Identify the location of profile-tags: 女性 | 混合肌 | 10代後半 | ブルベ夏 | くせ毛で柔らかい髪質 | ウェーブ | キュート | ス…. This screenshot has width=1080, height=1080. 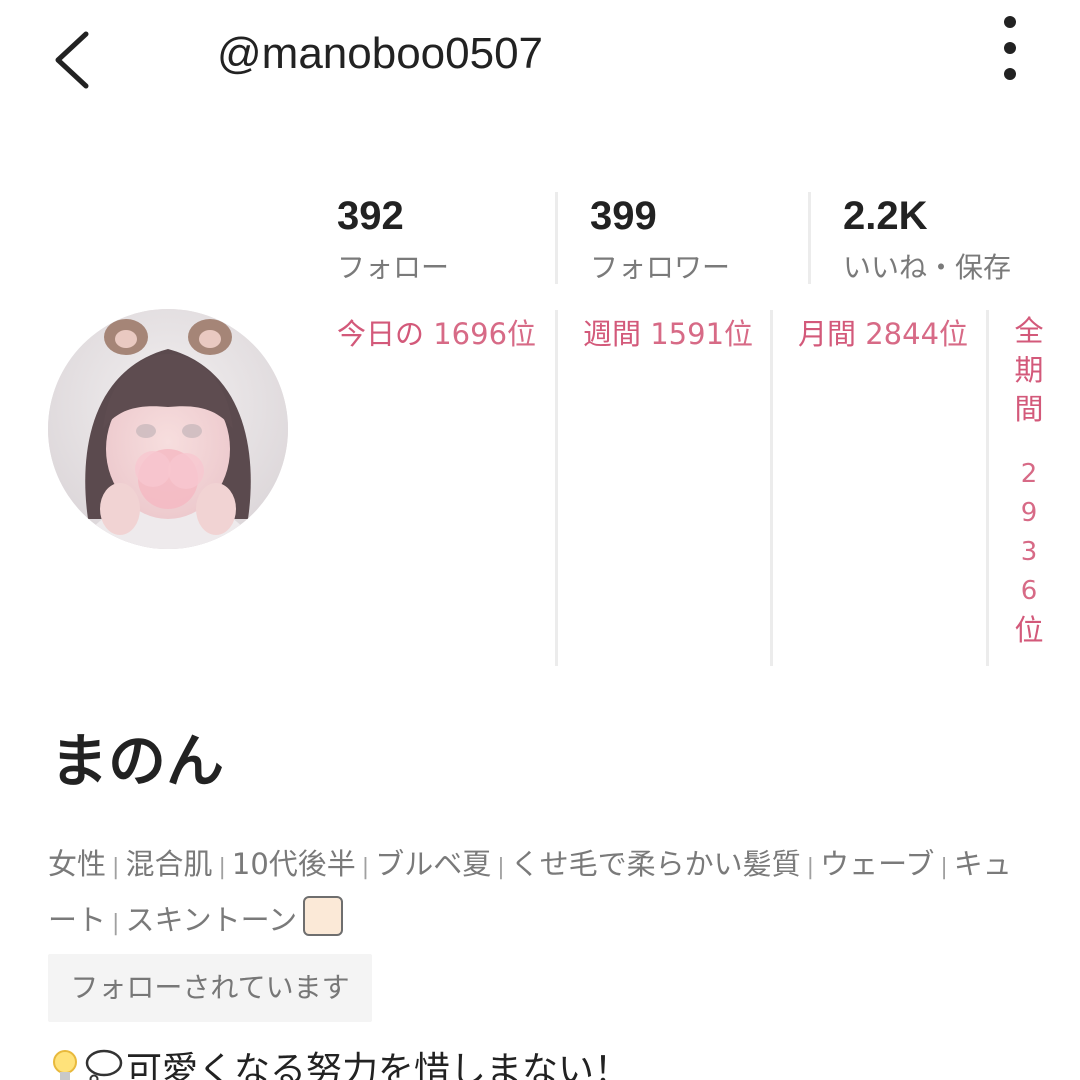
(543, 894).